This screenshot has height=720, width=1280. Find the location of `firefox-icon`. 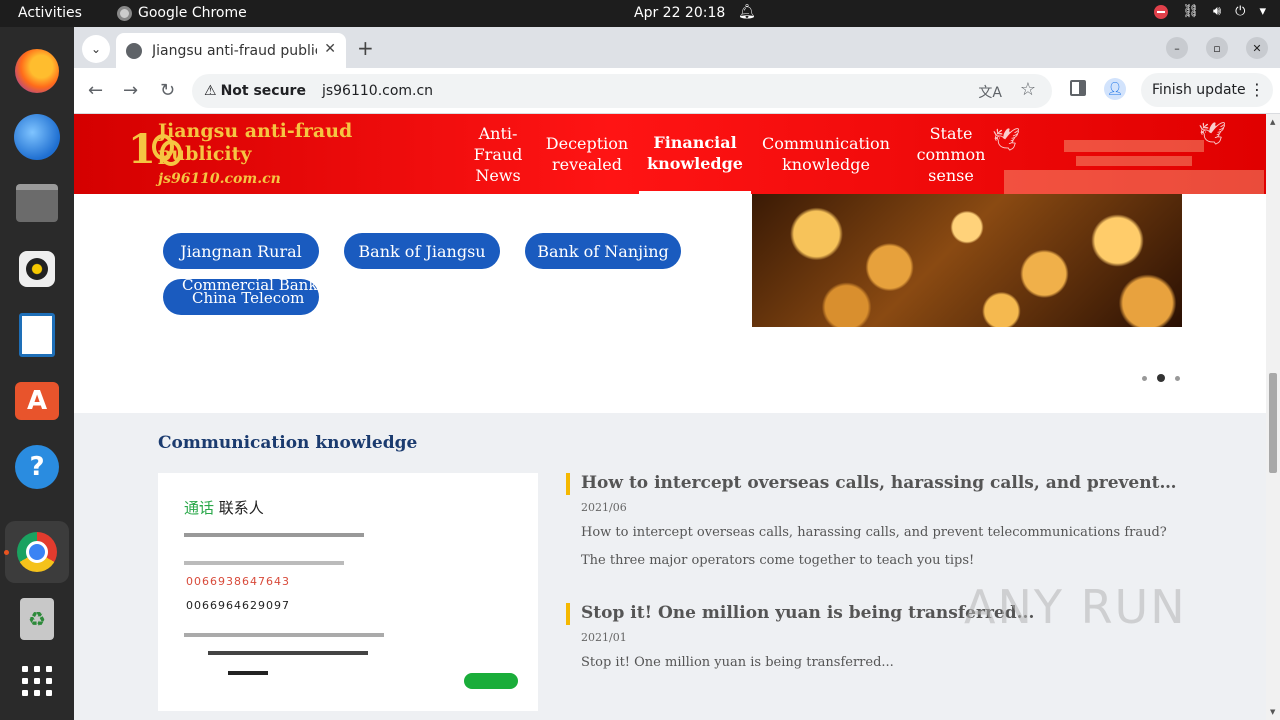

firefox-icon is located at coordinates (37, 71).